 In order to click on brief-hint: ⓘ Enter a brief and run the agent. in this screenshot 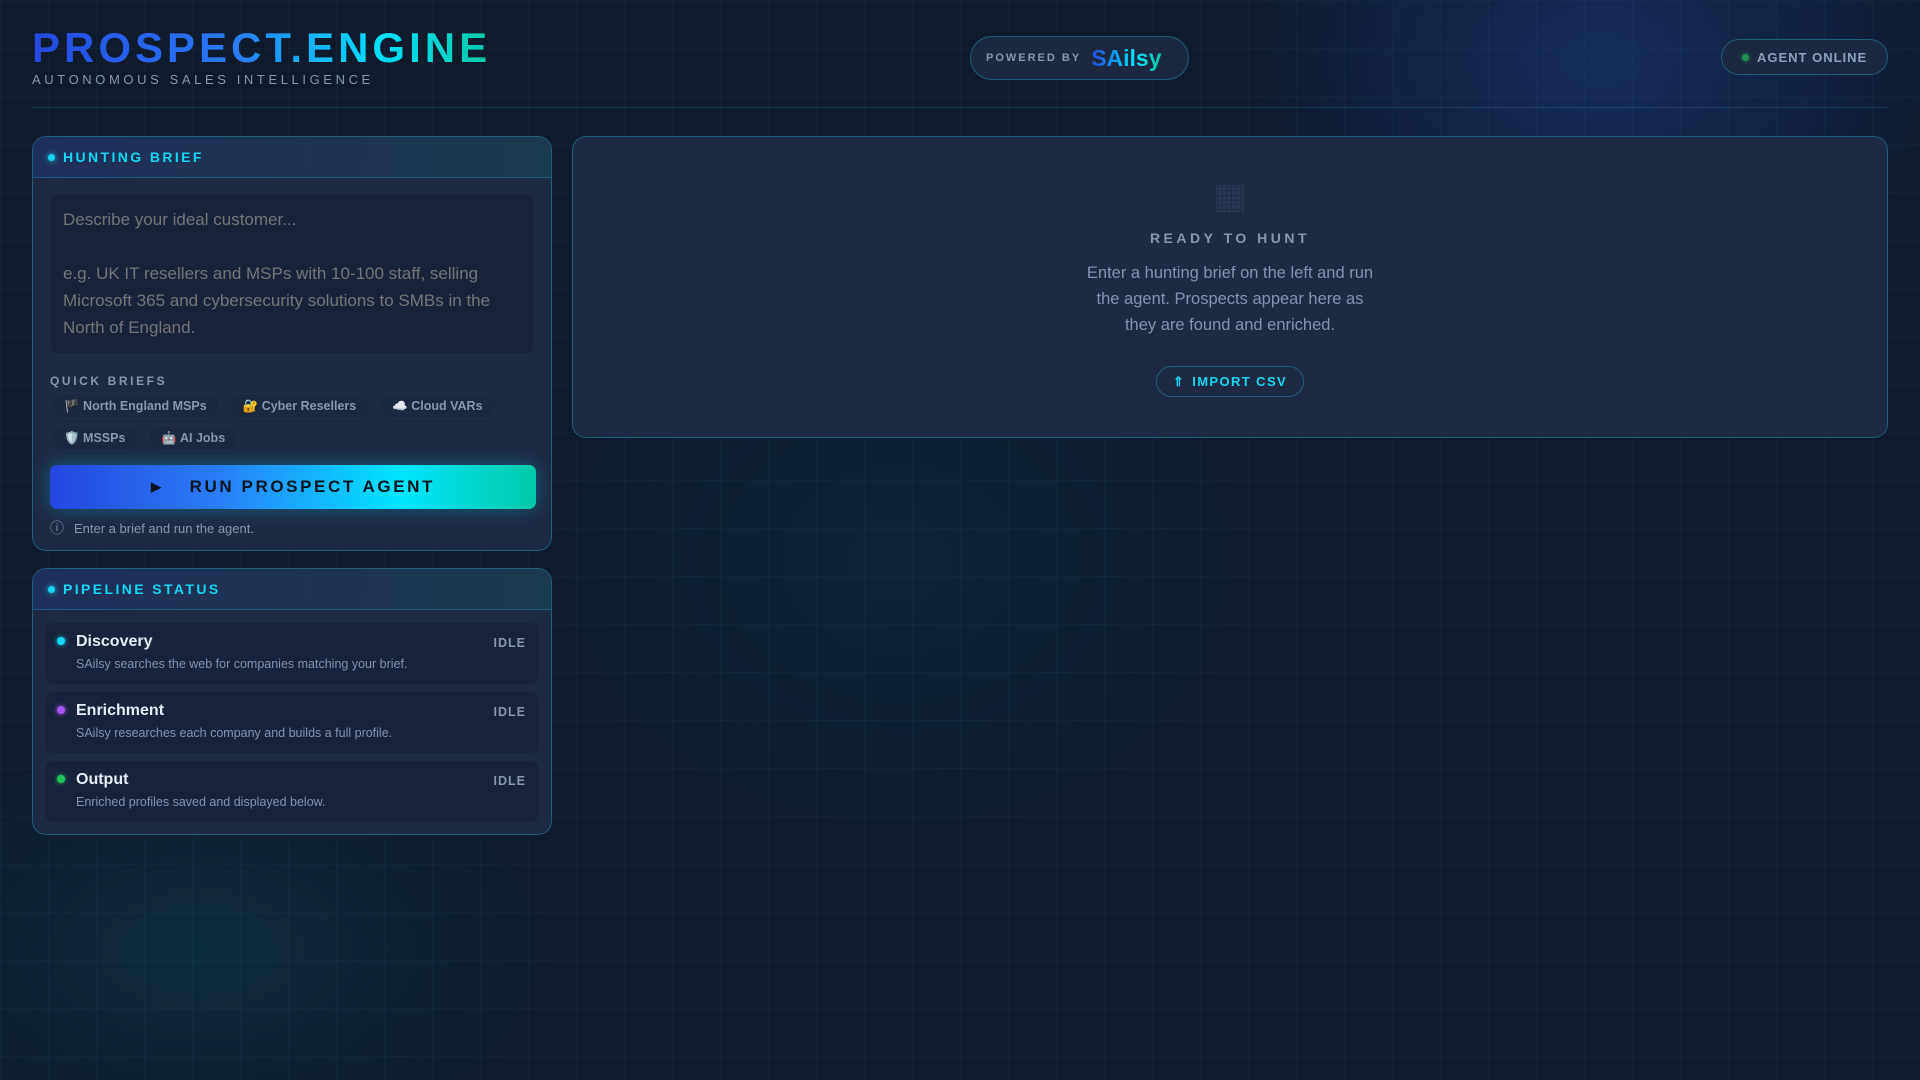, I will do `click(152, 528)`.